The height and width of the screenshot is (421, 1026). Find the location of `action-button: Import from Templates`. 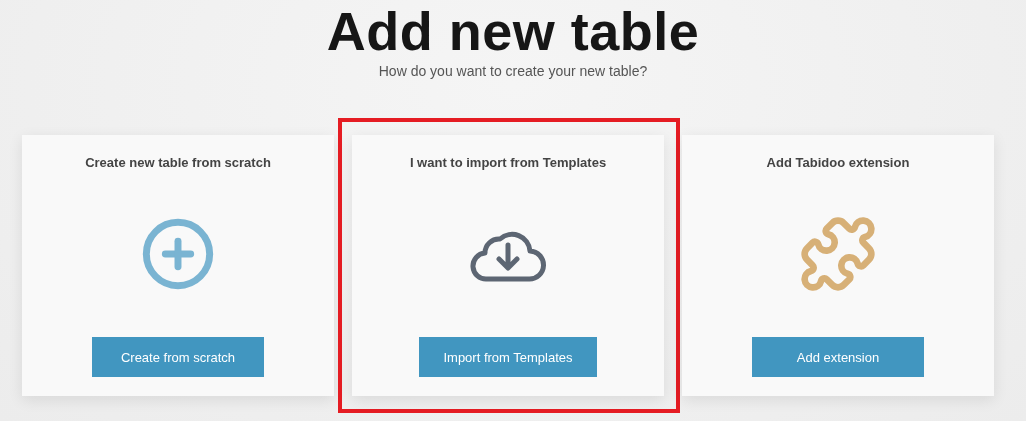

action-button: Import from Templates is located at coordinates (508, 357).